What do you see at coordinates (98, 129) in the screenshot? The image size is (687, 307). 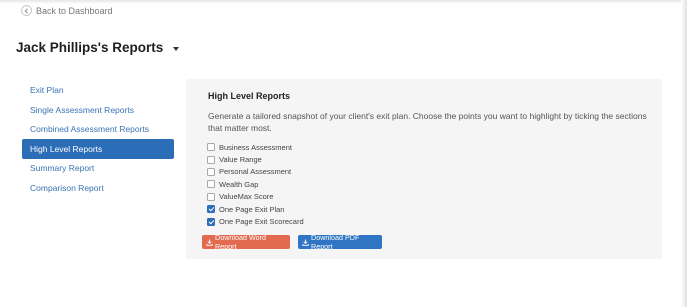 I see `nav-item-combined-assessment-reports: Combined Assessment Reports` at bounding box center [98, 129].